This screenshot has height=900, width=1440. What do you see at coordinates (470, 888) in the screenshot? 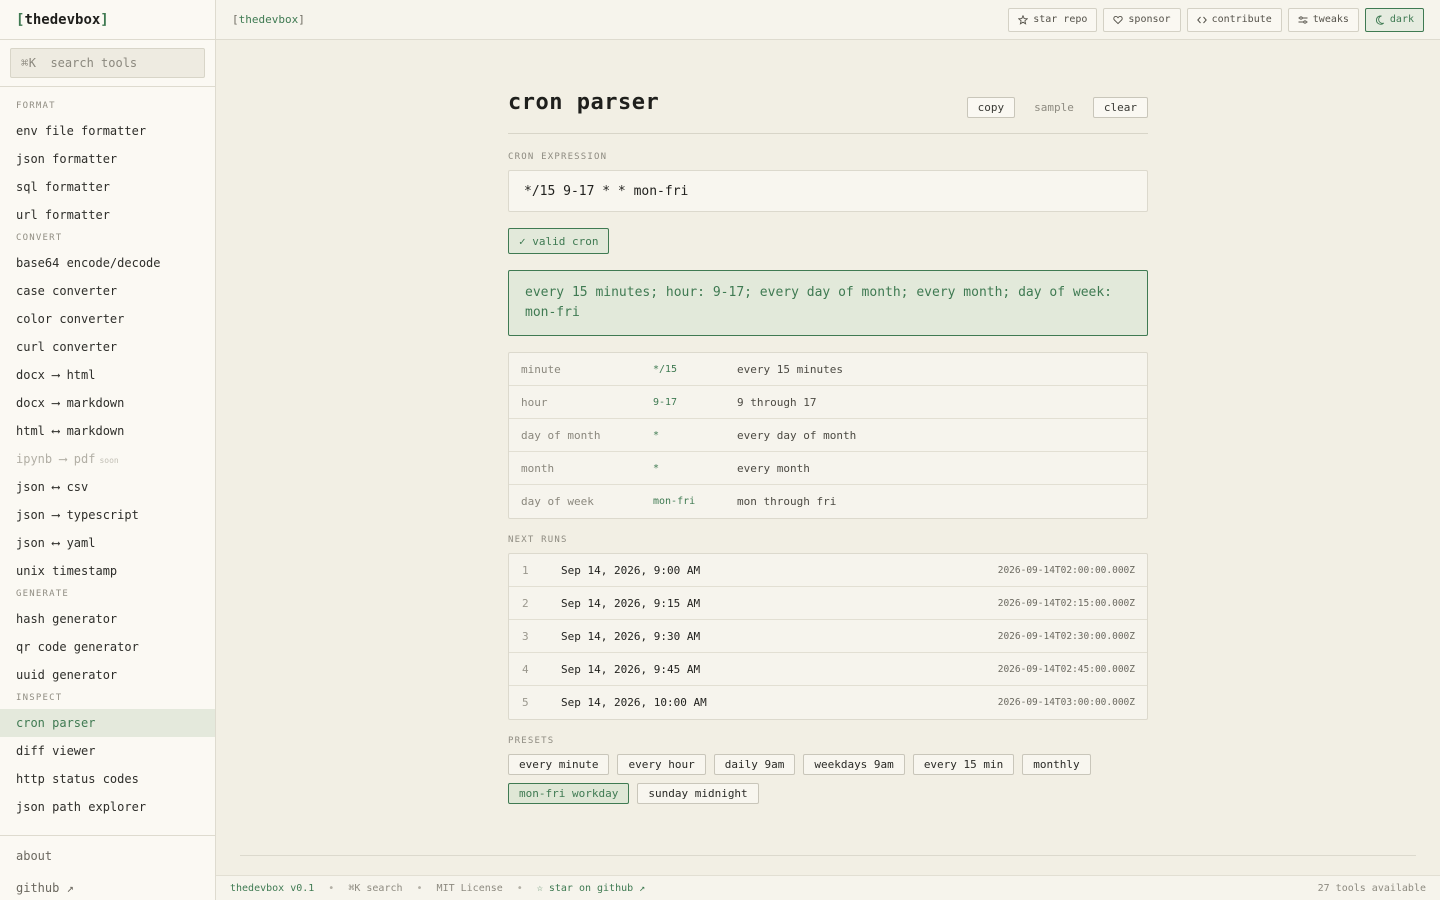
I see `footer-license-link: MIT License` at bounding box center [470, 888].